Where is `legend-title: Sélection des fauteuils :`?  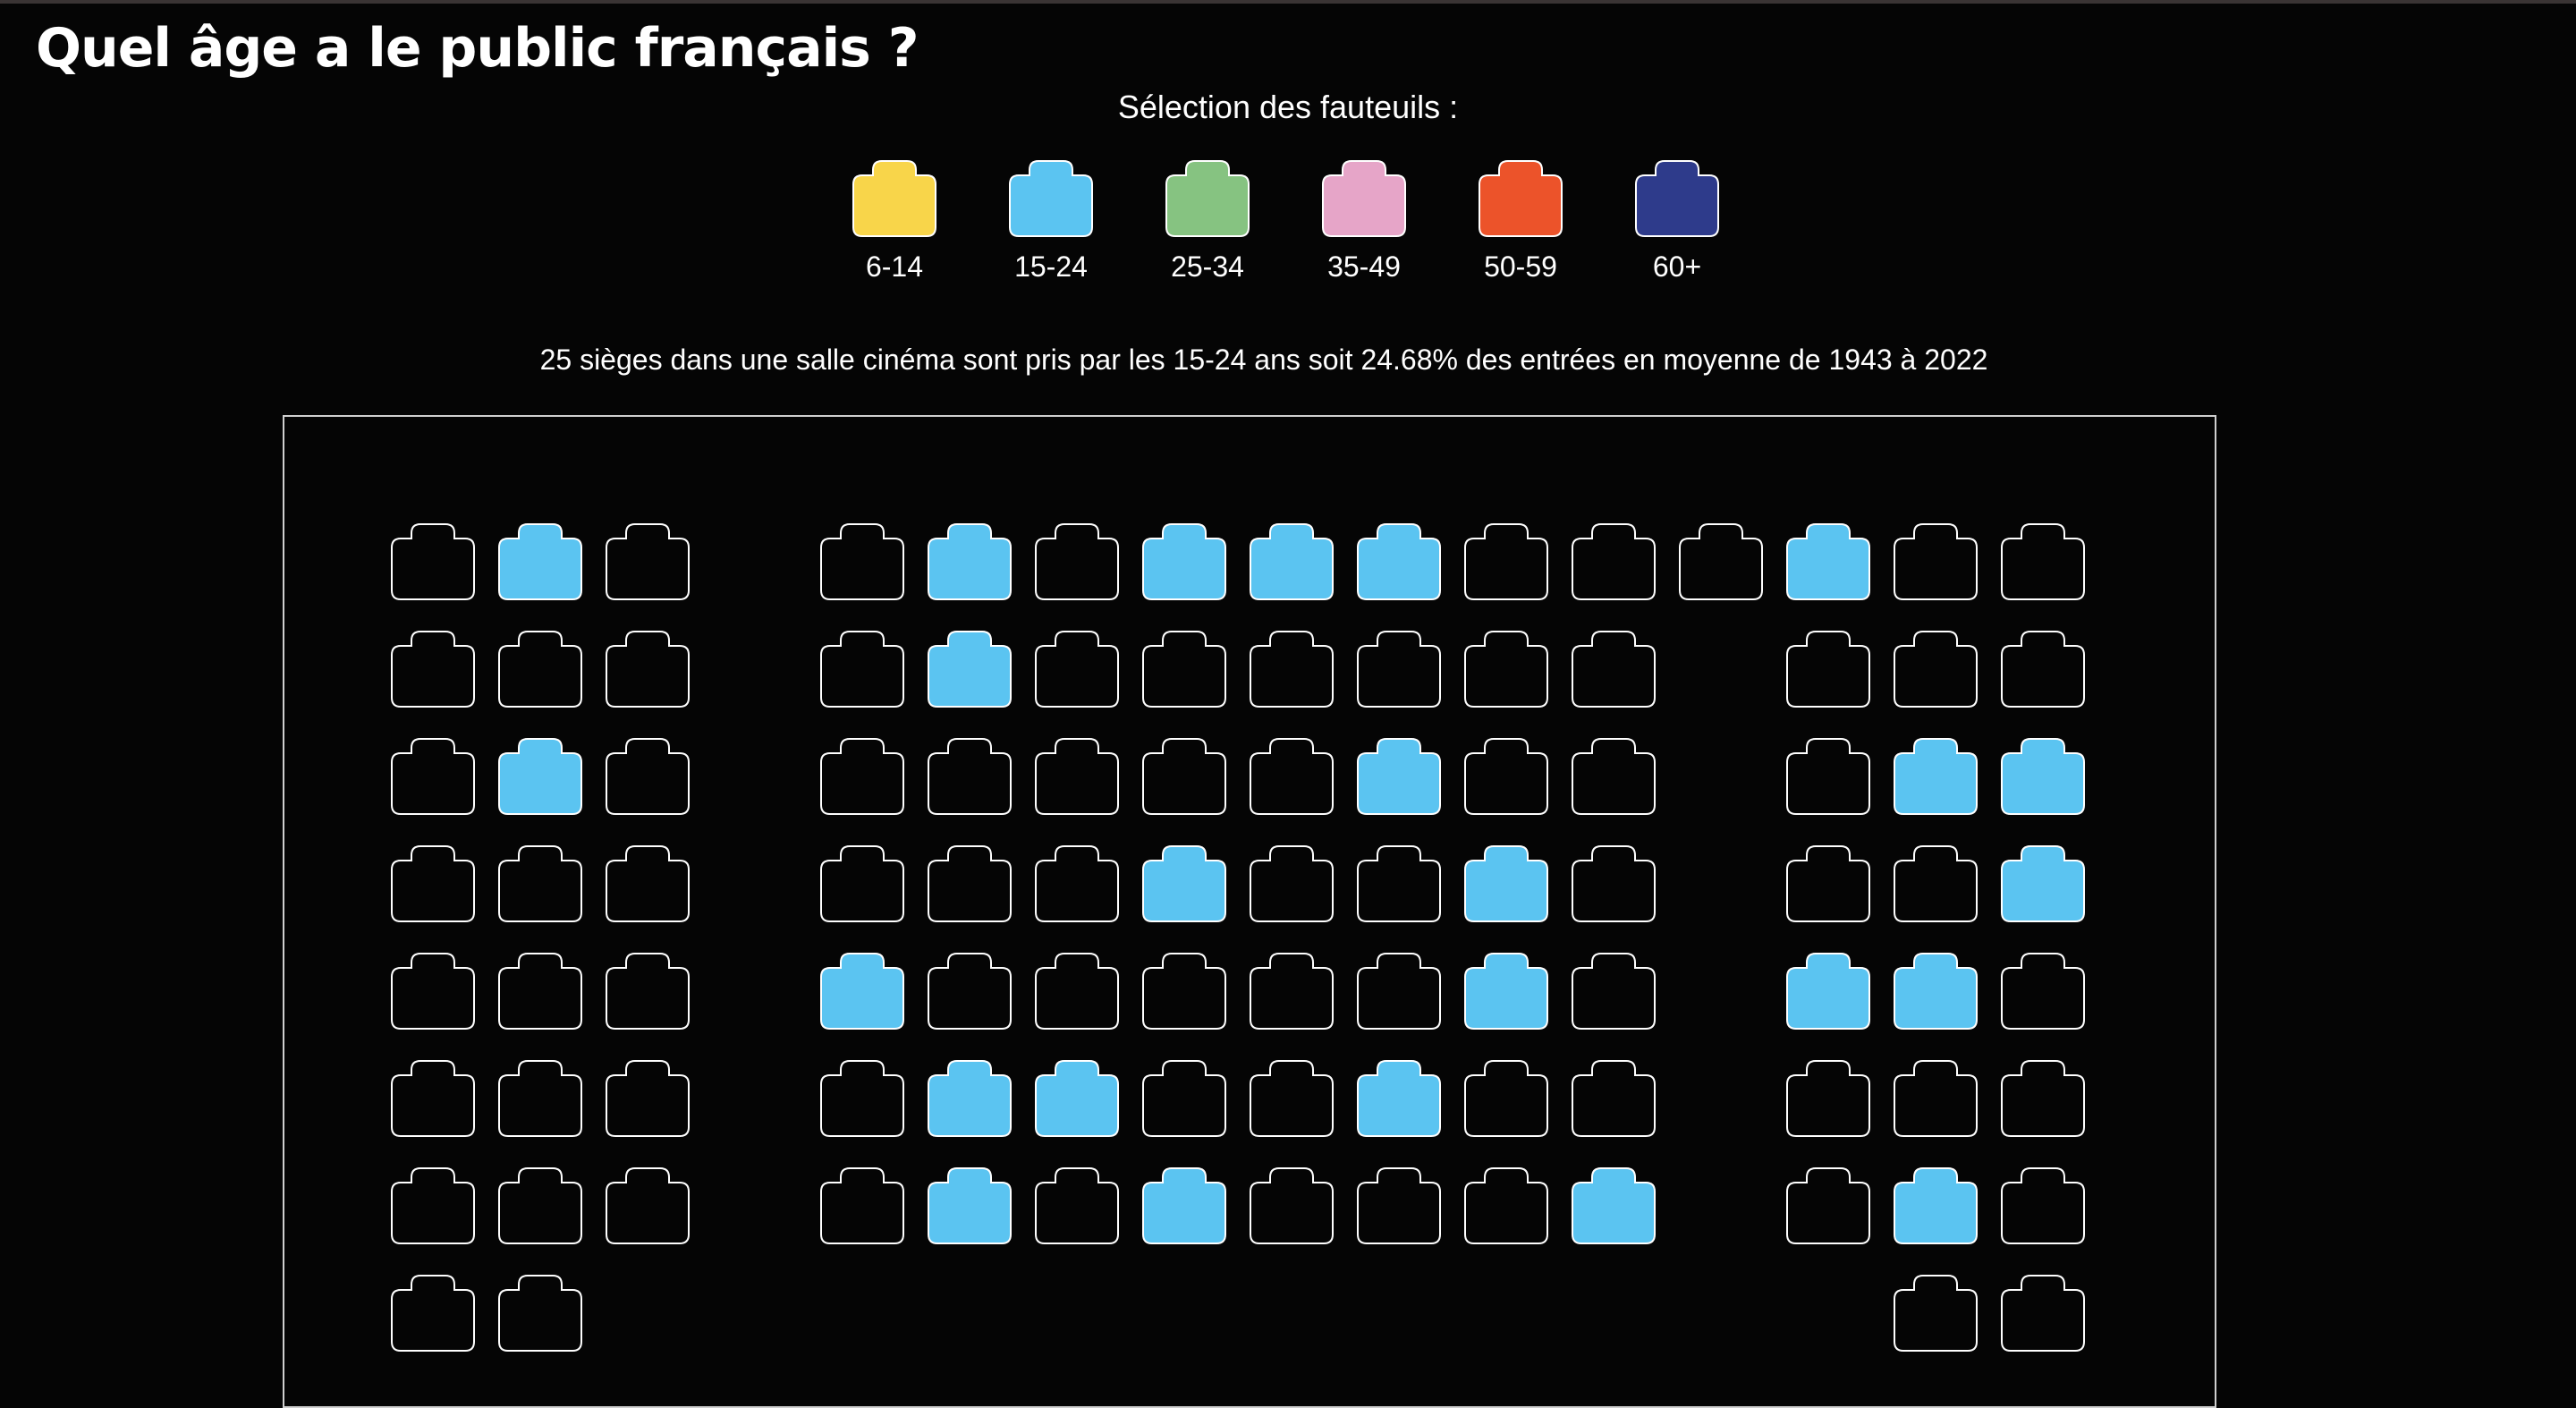
legend-title: Sélection des fauteuils : is located at coordinates (1288, 107).